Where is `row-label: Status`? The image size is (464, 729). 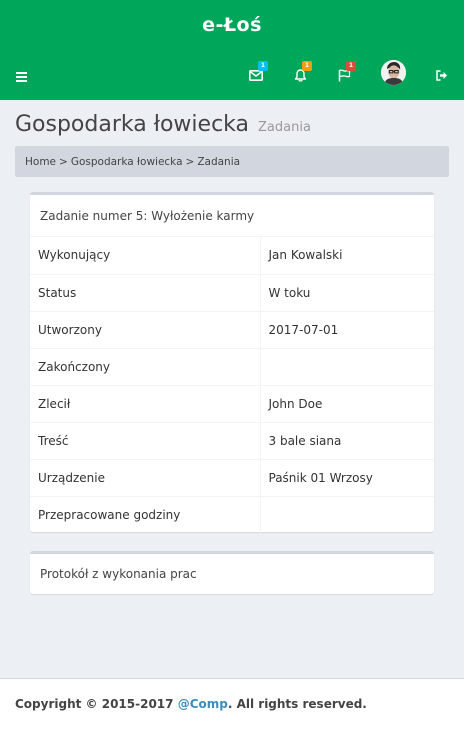
row-label: Status is located at coordinates (145, 292).